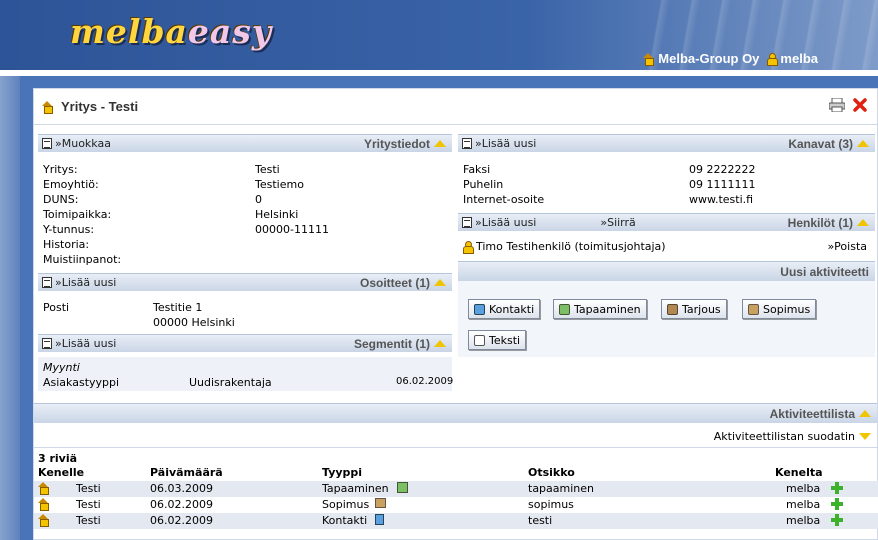 The image size is (878, 540). Describe the element at coordinates (456, 505) in the screenshot. I see `table-row: Testi 06.02.2009 Sopimus sopimus melba` at that location.